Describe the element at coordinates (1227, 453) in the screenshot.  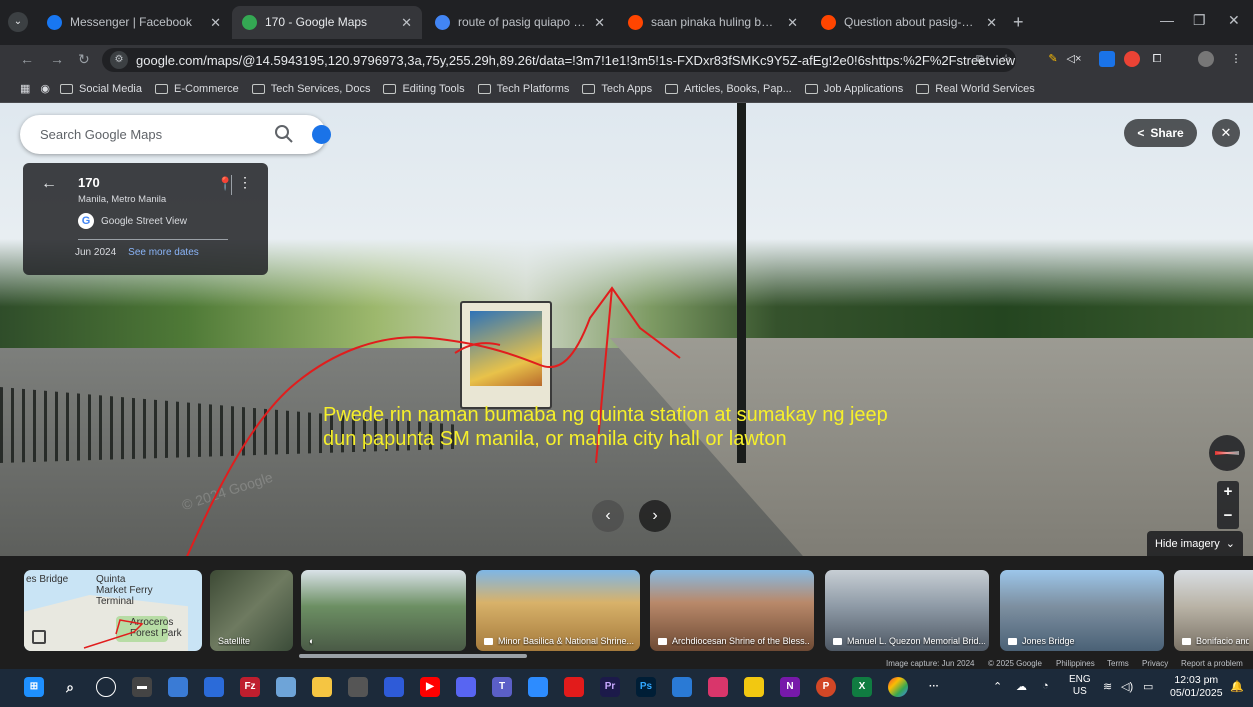
I see `compass-icon` at that location.